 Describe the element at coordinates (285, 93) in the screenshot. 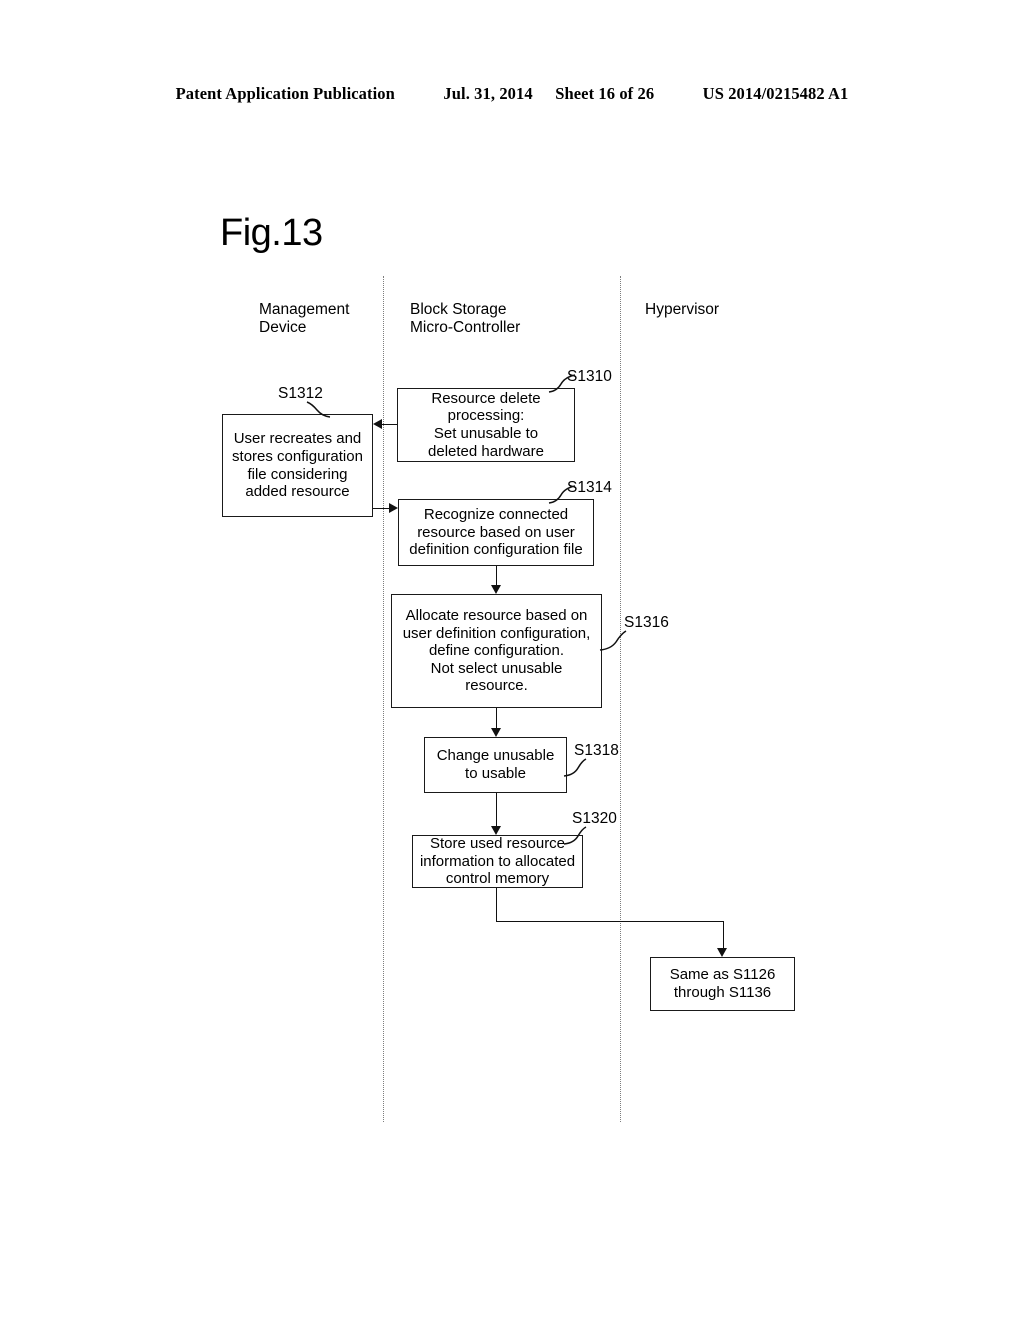

I see `header-publication: Patent Application Publication` at that location.